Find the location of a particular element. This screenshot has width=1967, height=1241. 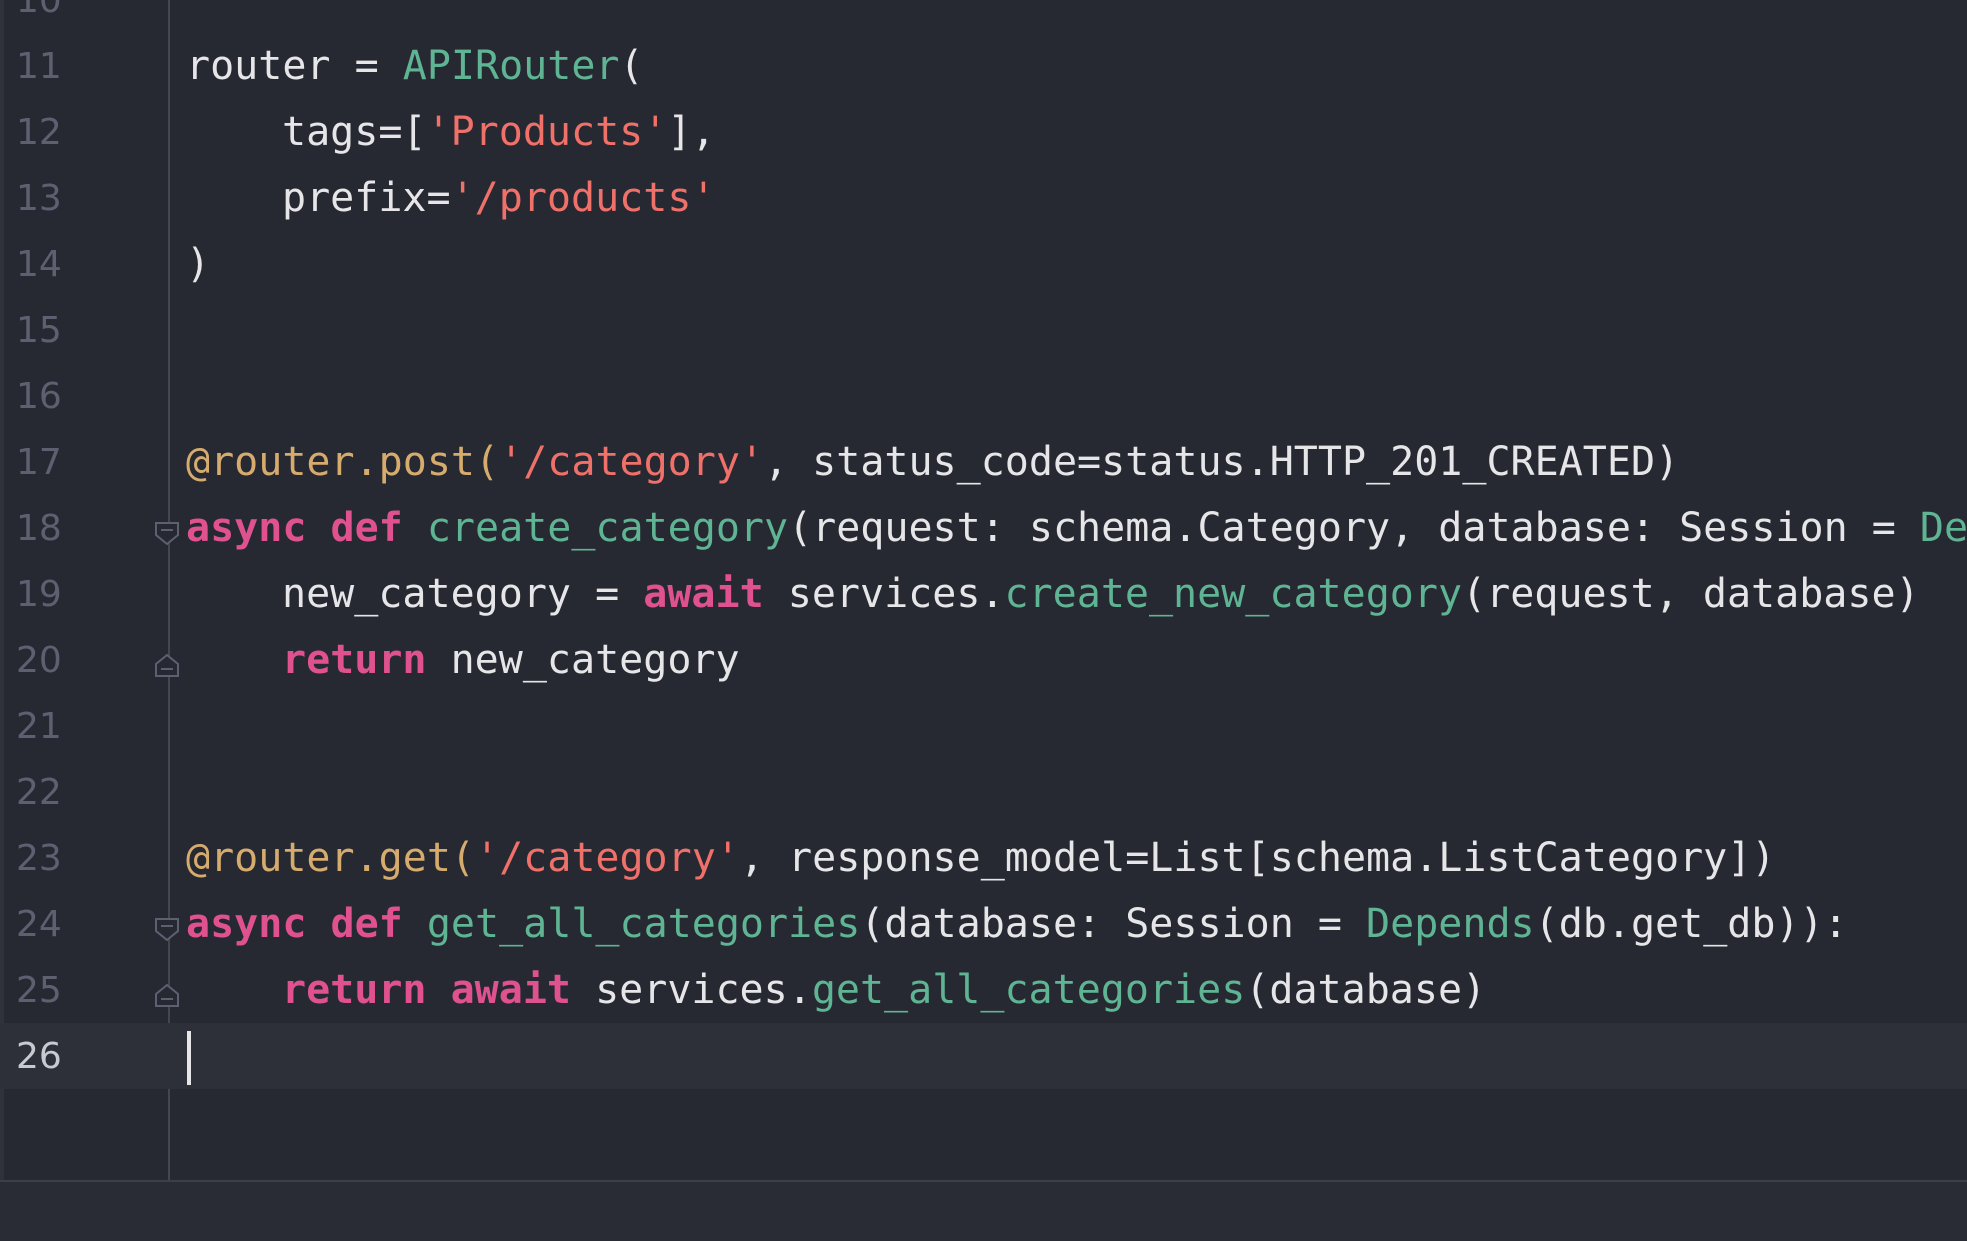

line-number: 10 is located at coordinates (39, 10).